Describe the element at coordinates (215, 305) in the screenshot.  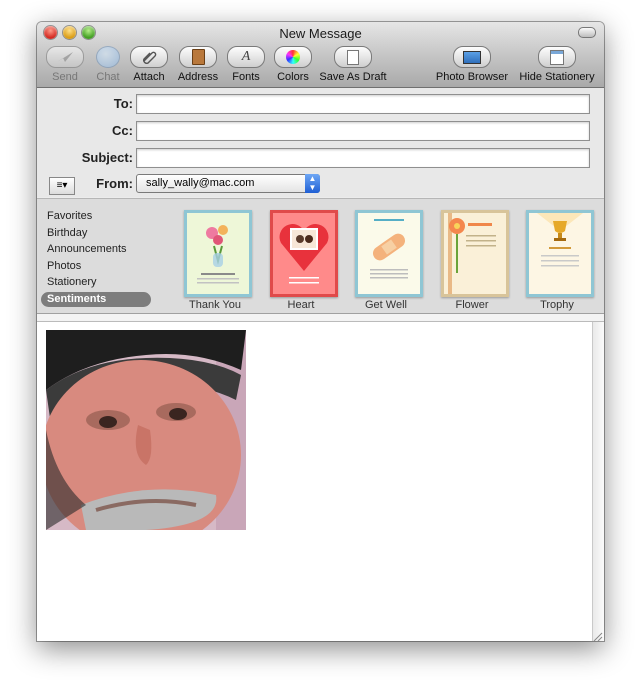
I see `template-label-thank-you: Thank You` at that location.